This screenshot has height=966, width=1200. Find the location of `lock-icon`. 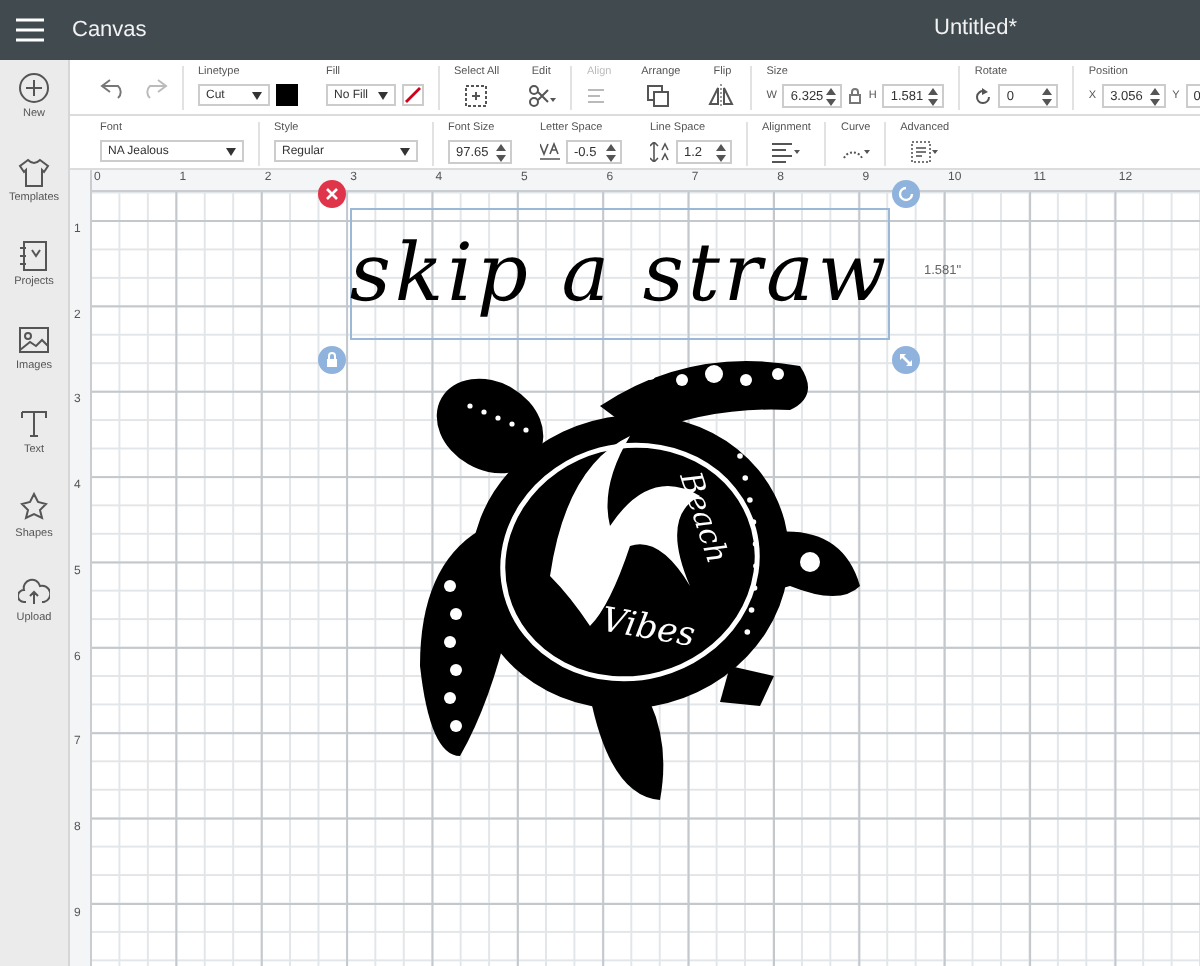

lock-icon is located at coordinates (855, 96).